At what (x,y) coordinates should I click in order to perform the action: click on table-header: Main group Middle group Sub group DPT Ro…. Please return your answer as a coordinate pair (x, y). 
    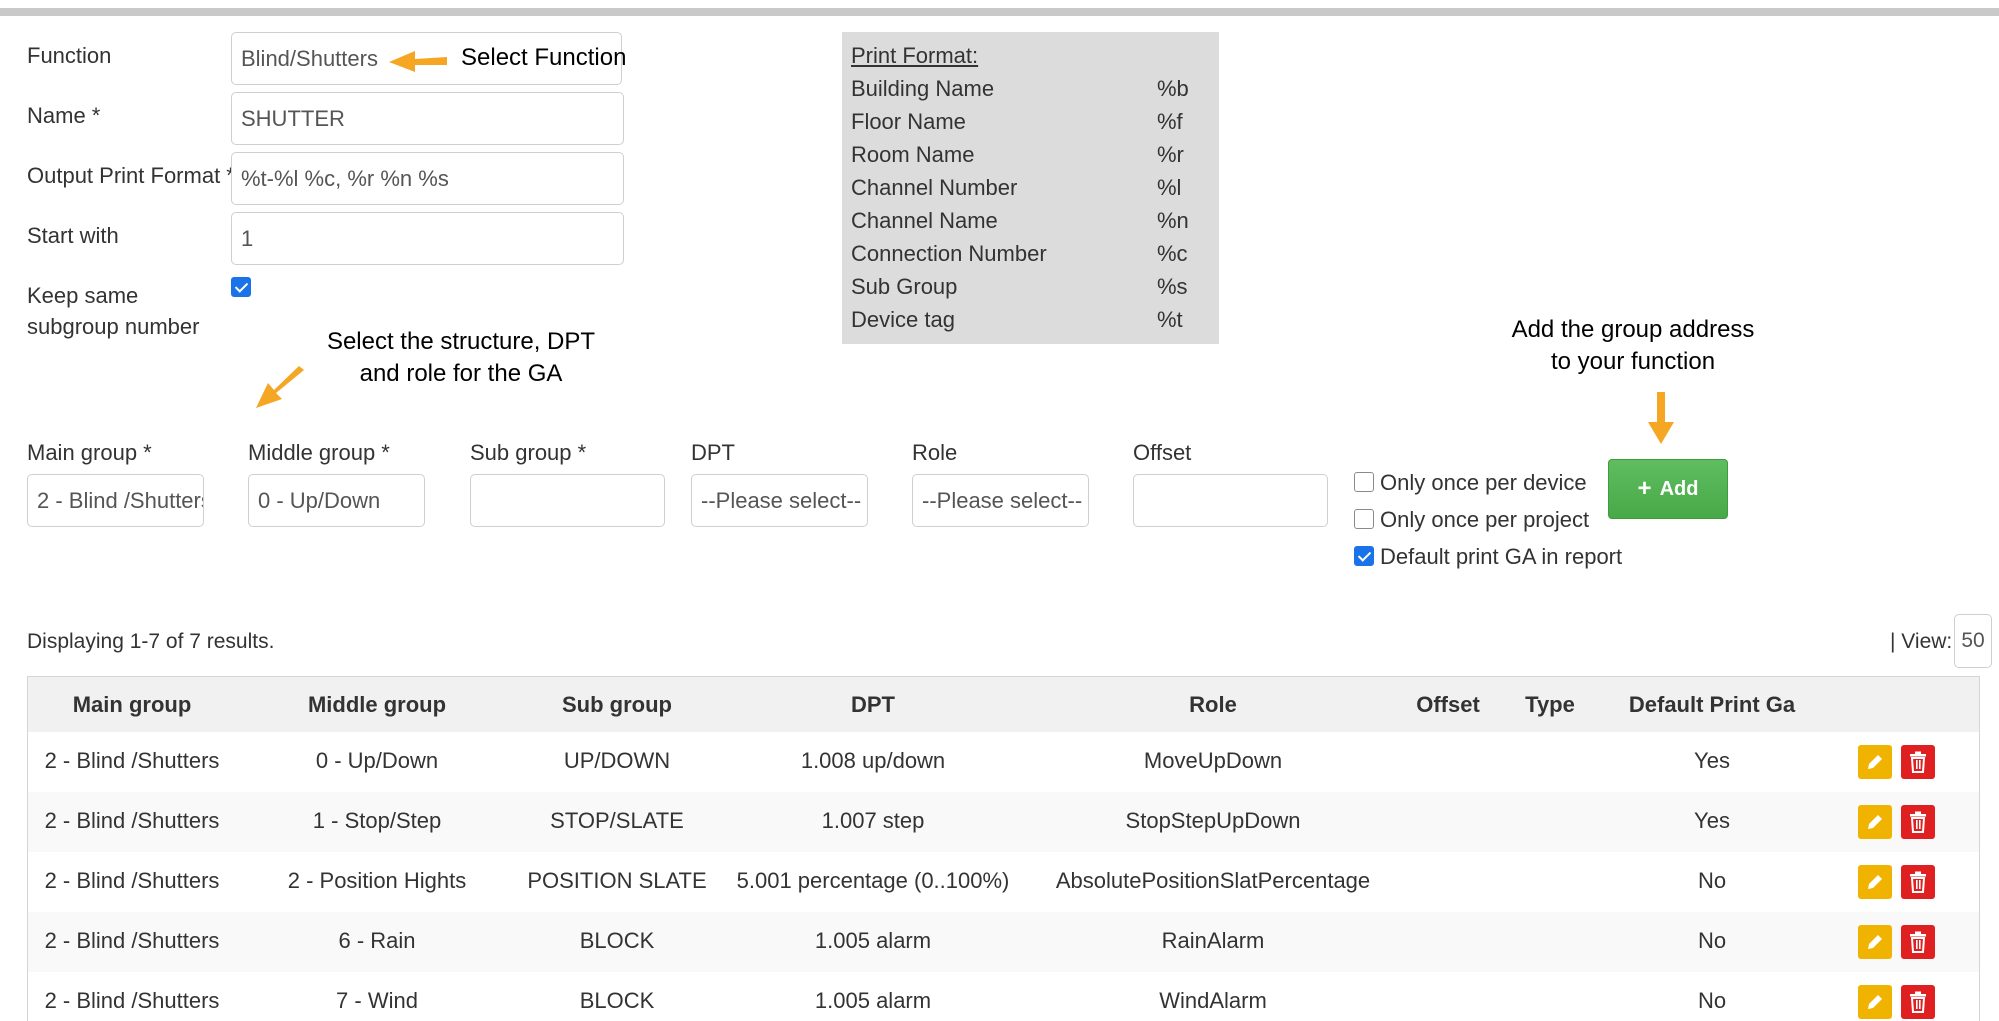
    Looking at the image, I should click on (1003, 704).